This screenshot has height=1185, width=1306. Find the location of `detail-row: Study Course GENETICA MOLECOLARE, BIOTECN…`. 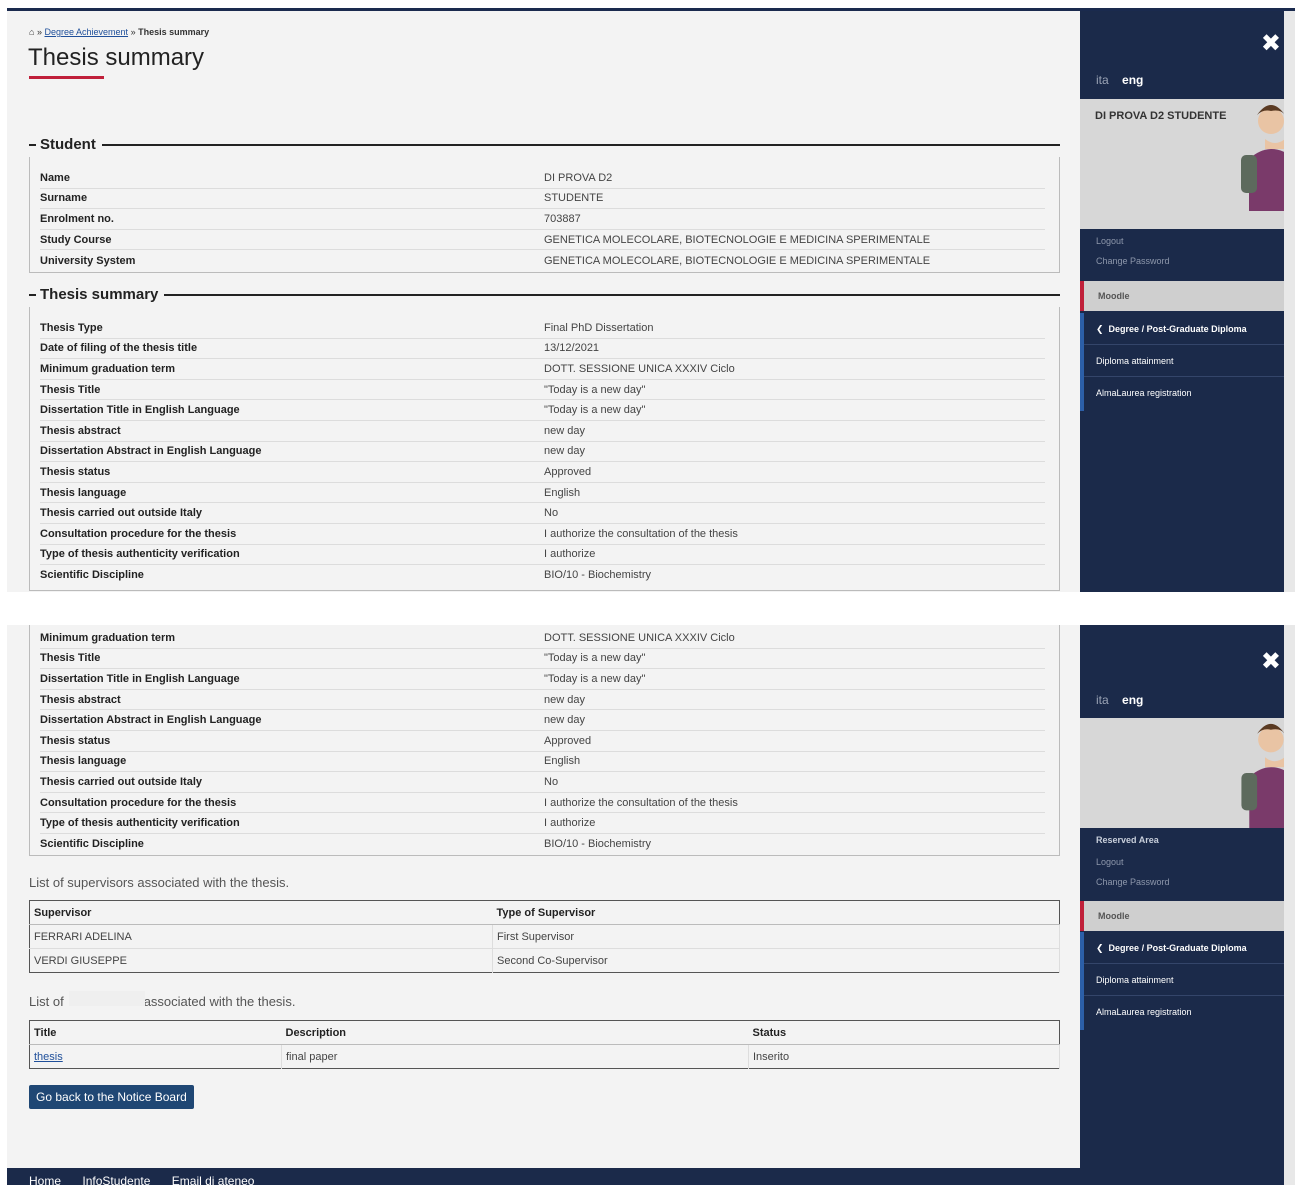

detail-row: Study Course GENETICA MOLECOLARE, BIOTECN… is located at coordinates (542, 240).